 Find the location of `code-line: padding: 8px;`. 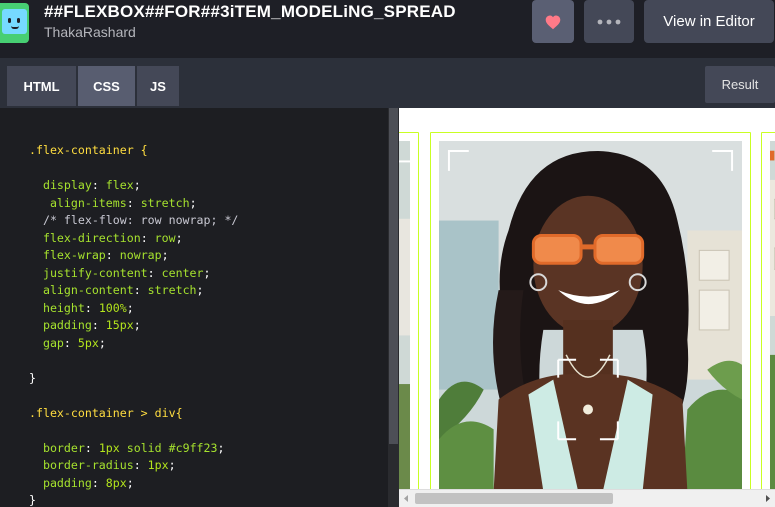

code-line: padding: 8px; is located at coordinates (133, 484).